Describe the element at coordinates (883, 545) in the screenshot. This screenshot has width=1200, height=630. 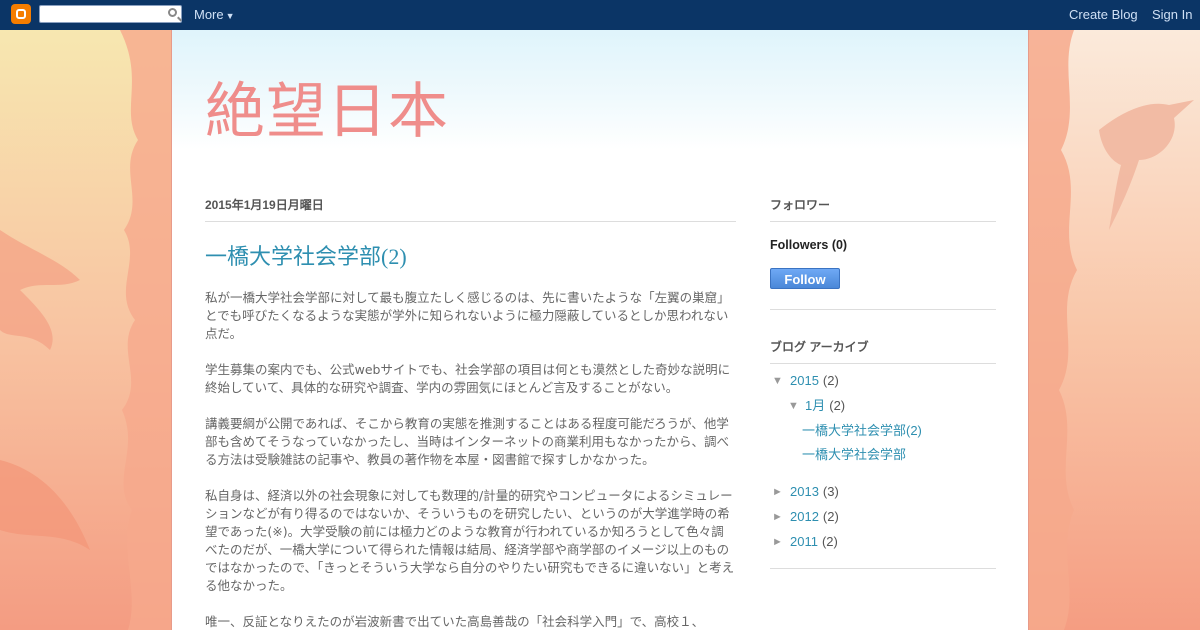
I see `archive-year-2011: ► 2011 (2)` at that location.